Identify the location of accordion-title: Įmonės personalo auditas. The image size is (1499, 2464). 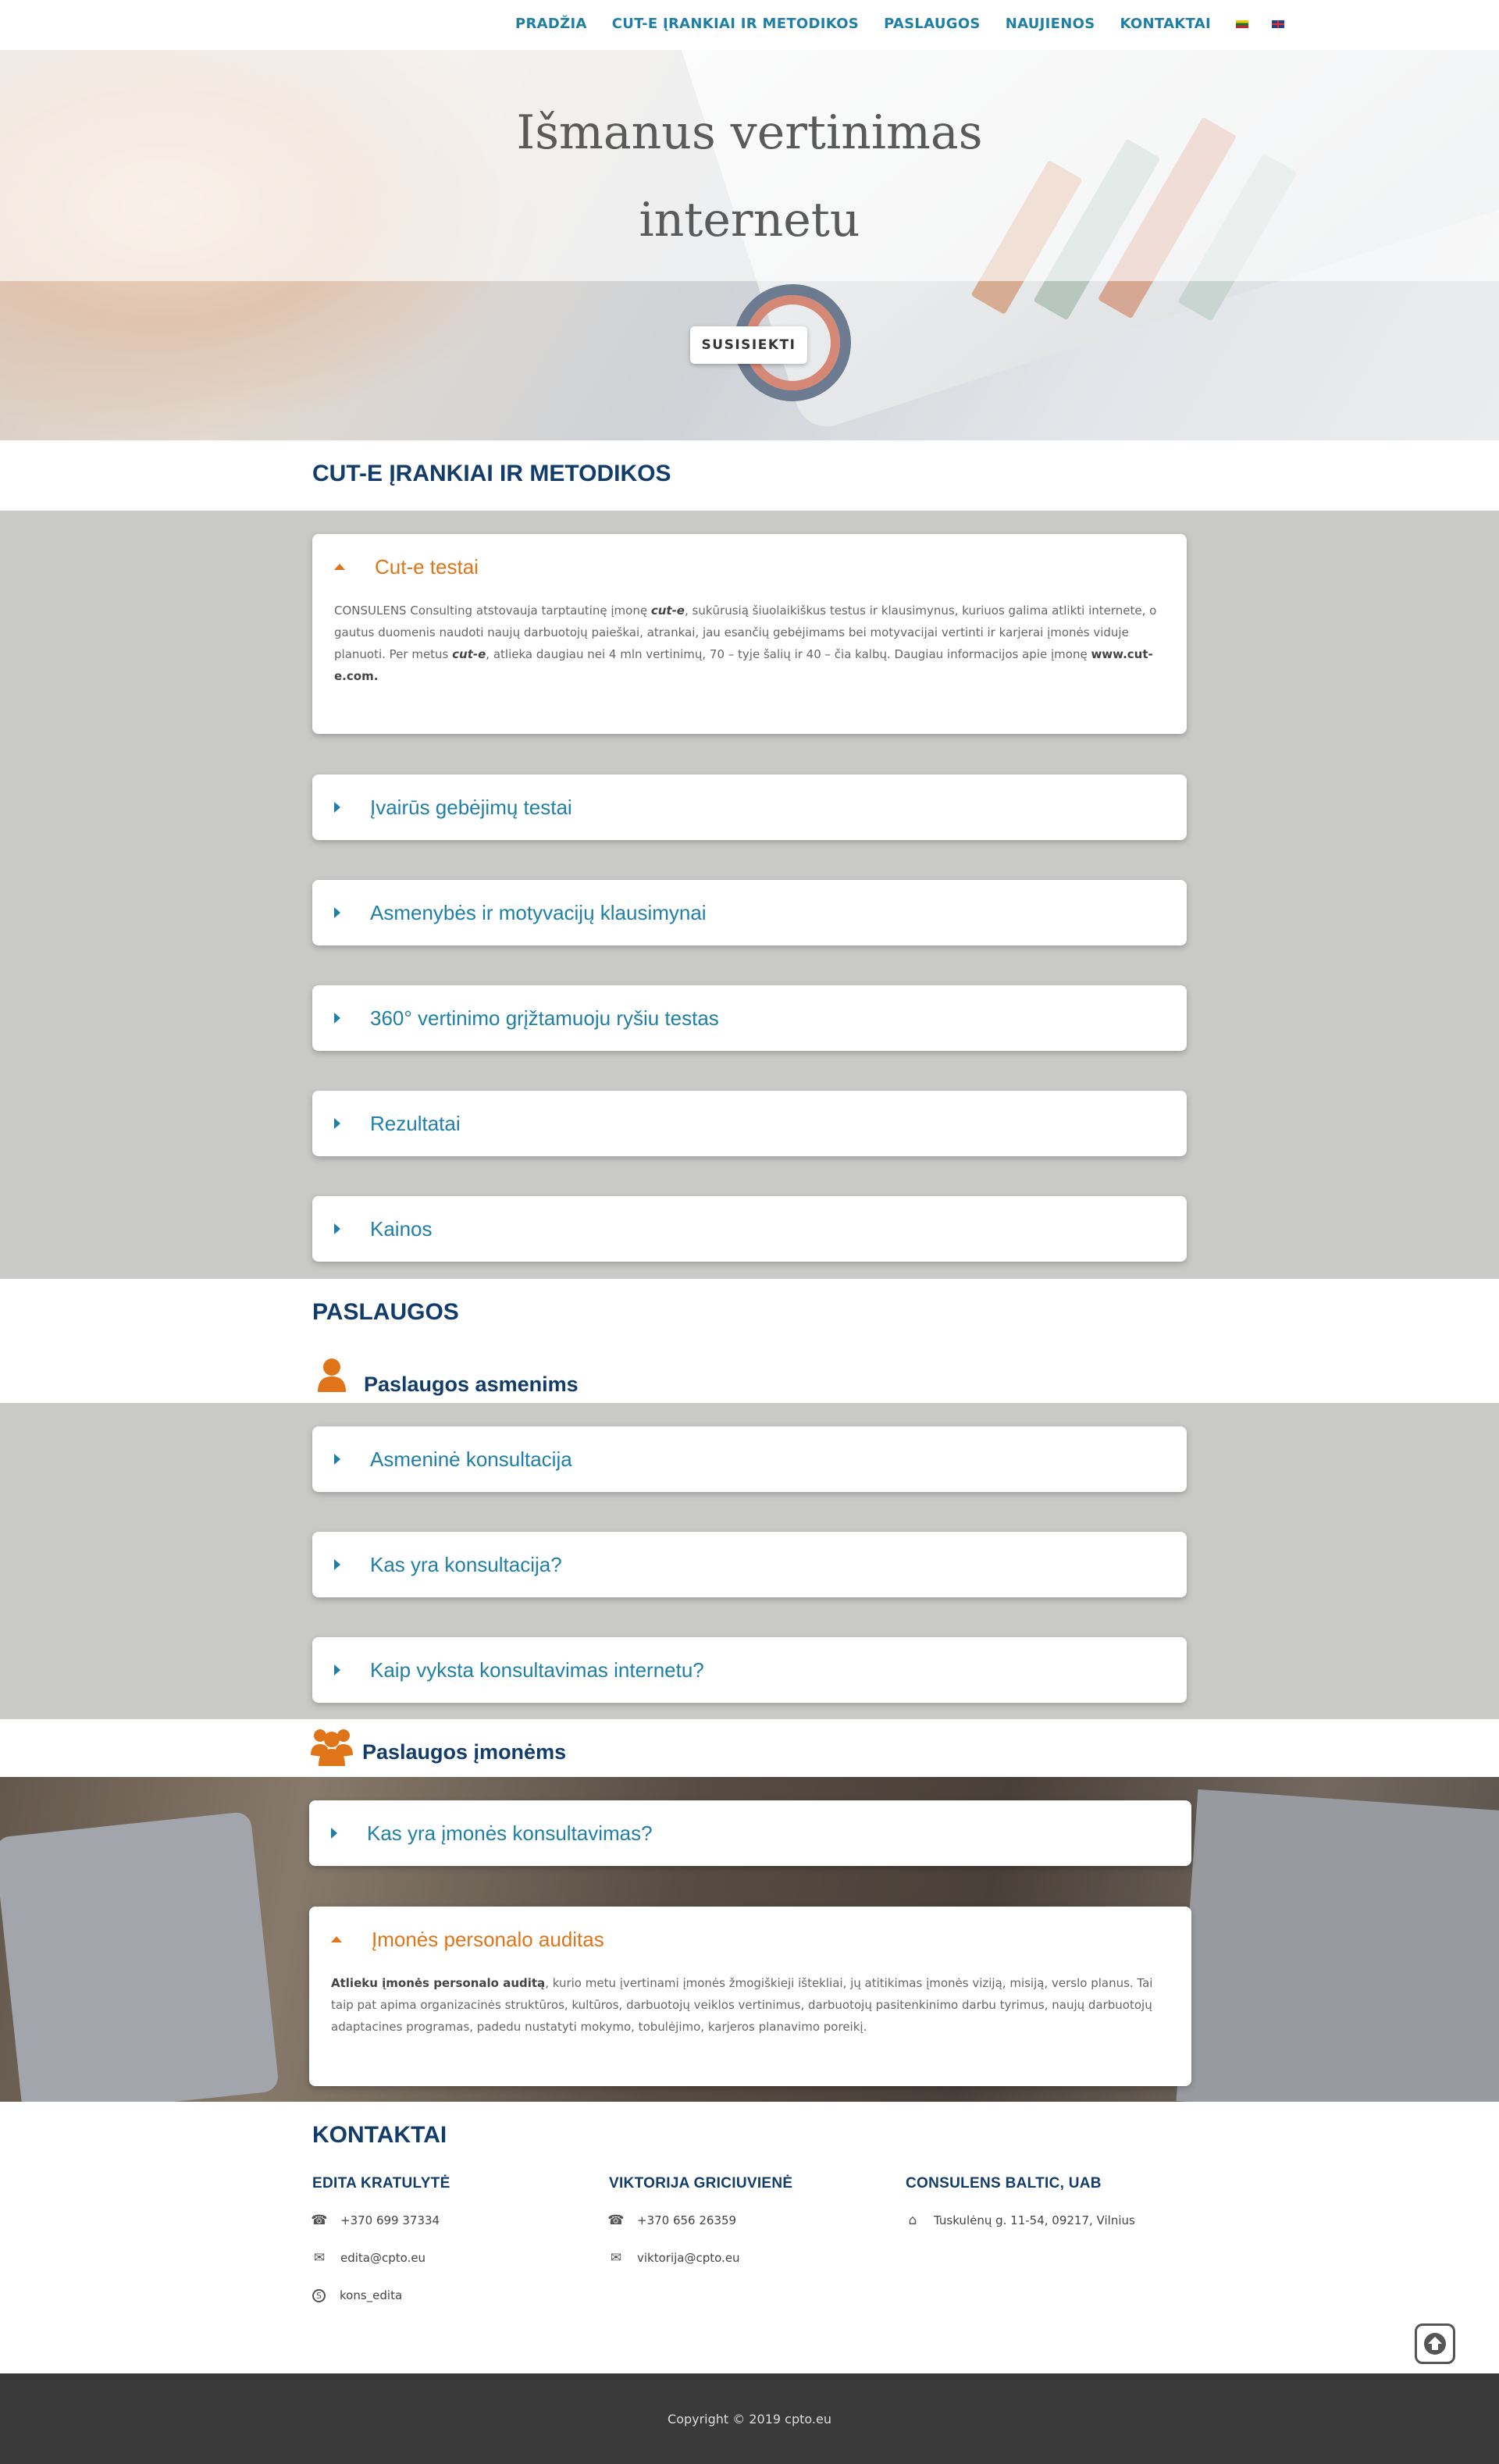
(488, 1939).